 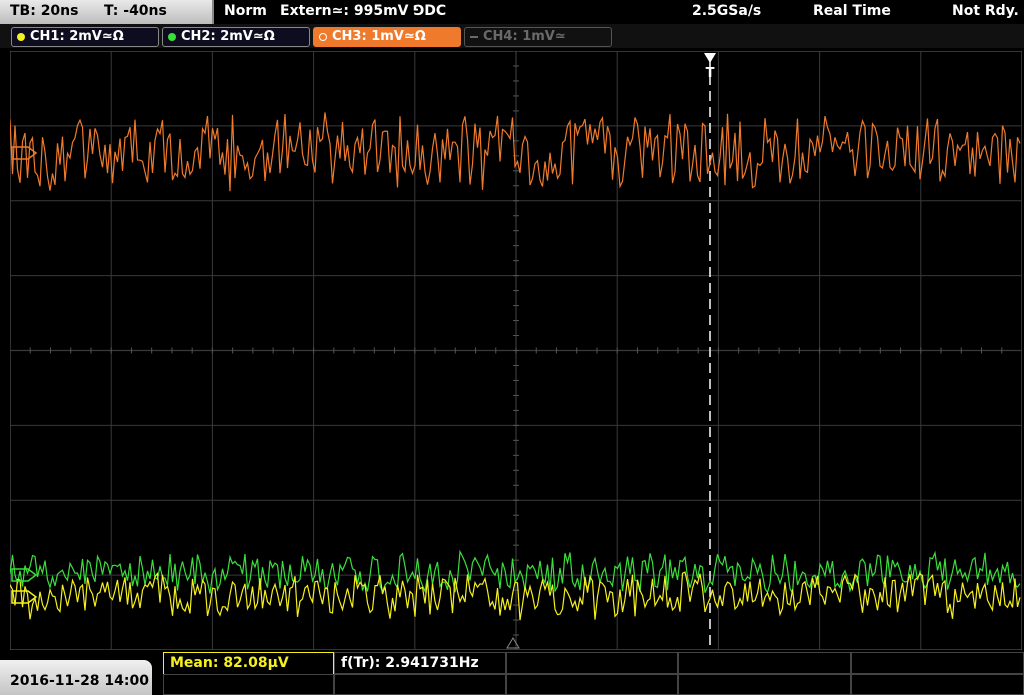 What do you see at coordinates (77, 36) in the screenshot?
I see `channel-1-label: CH1: 2mV≃Ω` at bounding box center [77, 36].